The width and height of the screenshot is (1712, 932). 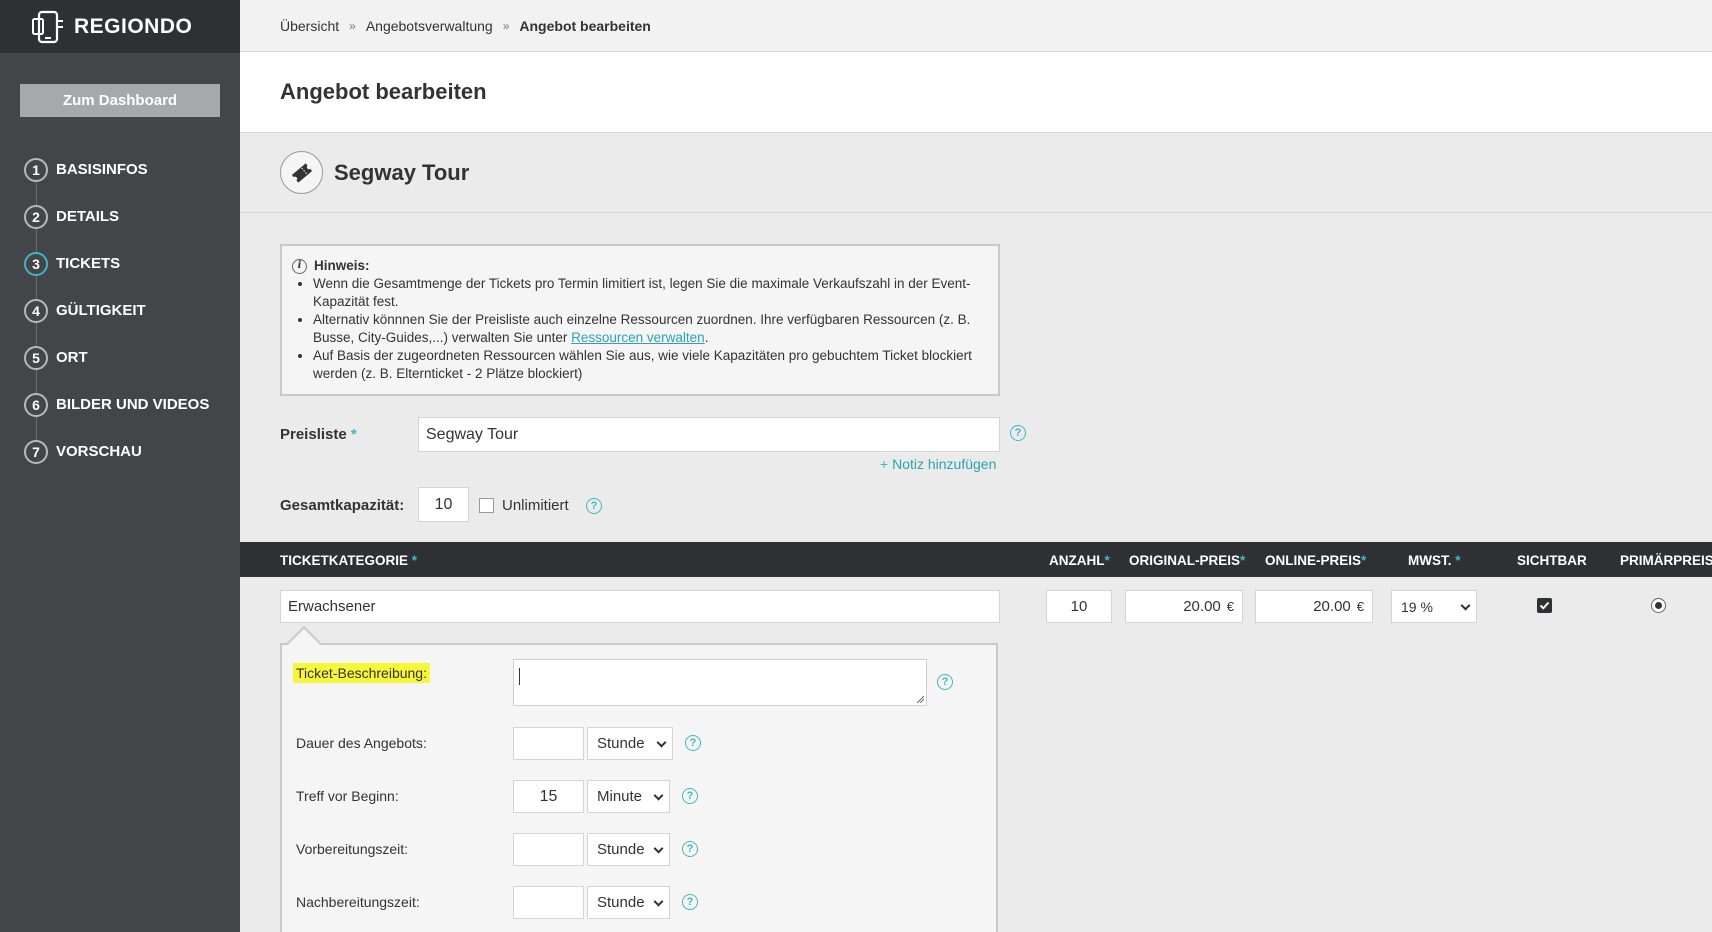 What do you see at coordinates (309, 26) in the screenshot?
I see `breadcrumb-overview: Übersicht` at bounding box center [309, 26].